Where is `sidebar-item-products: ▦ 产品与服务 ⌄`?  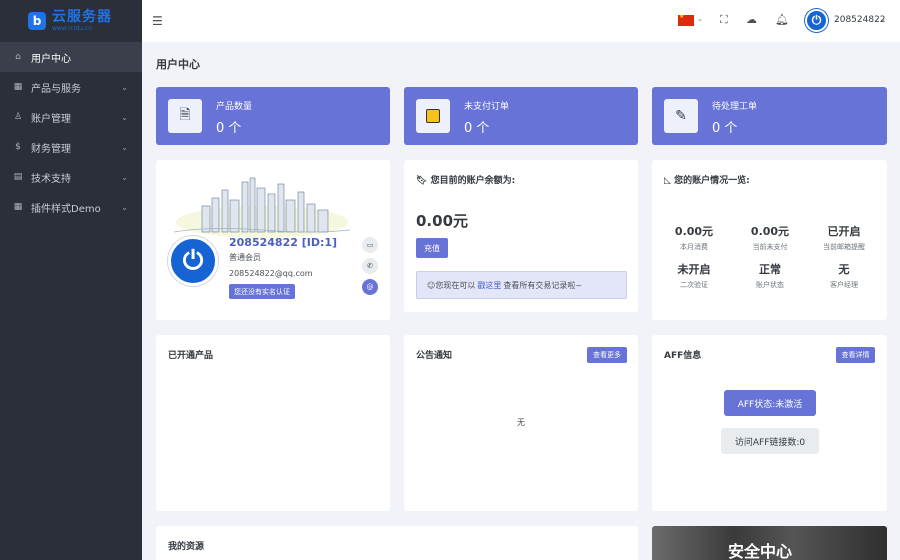
sidebar-item-products: ▦ 产品与服务 ⌄ is located at coordinates (71, 87).